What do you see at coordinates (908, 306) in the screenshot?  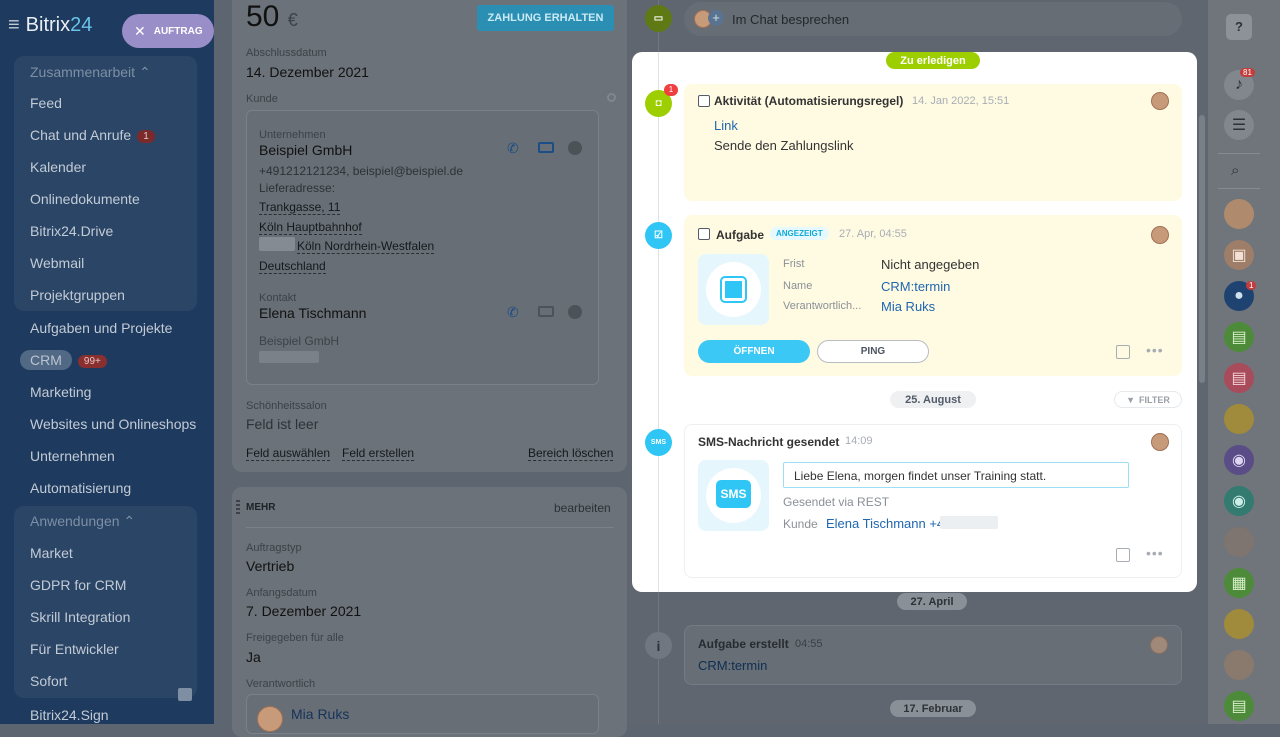 I see `task-responsible-value: Mia Ruks` at bounding box center [908, 306].